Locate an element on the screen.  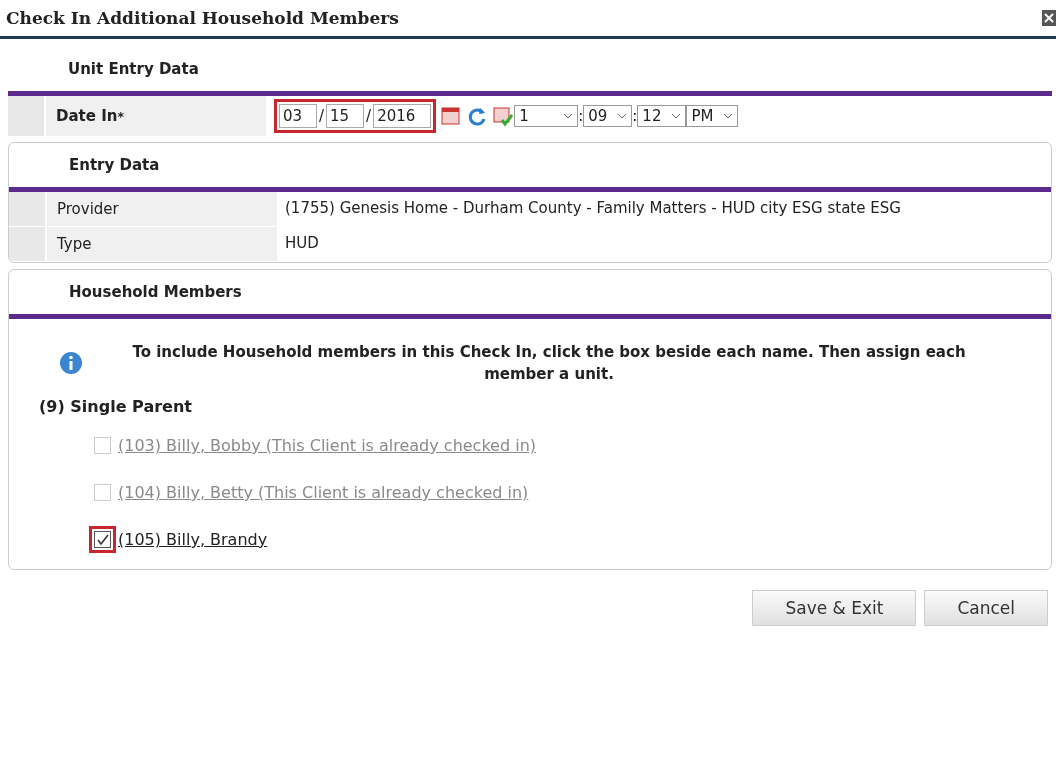
instruction-text: To include Household members in this Check In, click the box beside each name. Then assign each member a unit. is located at coordinates (549, 363).